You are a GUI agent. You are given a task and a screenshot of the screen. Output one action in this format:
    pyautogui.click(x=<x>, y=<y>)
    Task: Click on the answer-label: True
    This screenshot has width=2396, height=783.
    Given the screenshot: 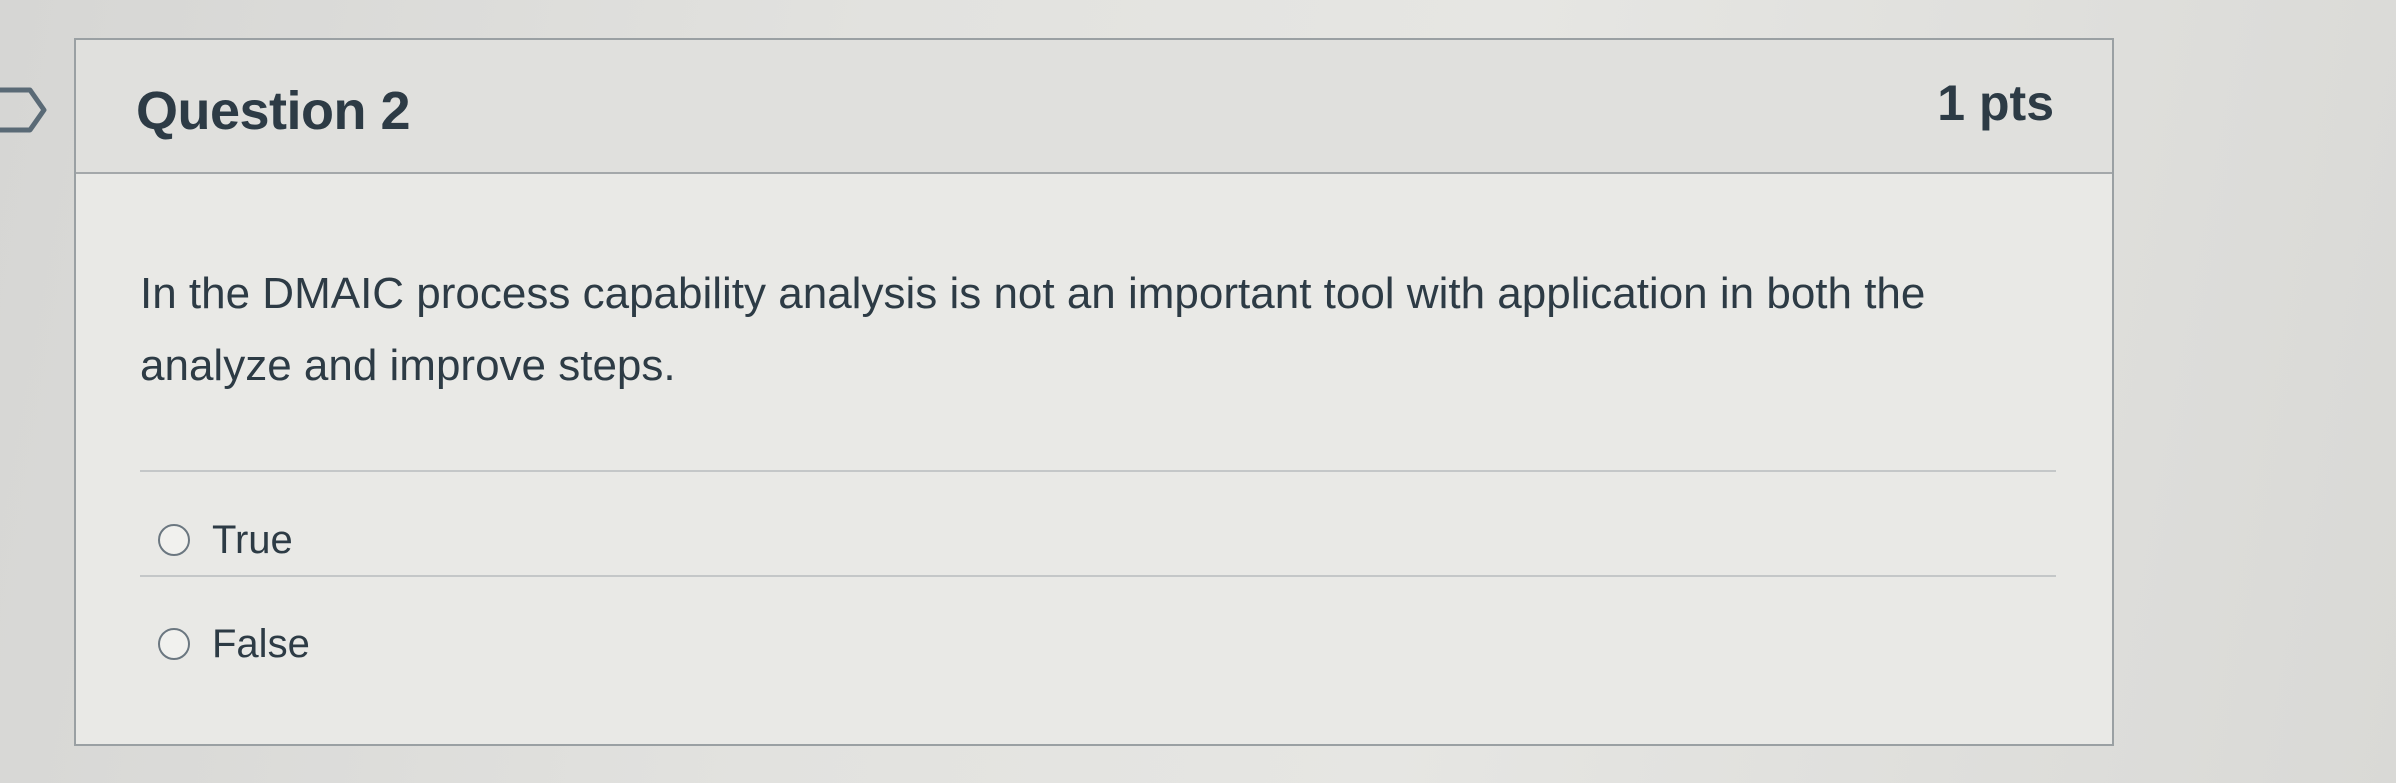 What is the action you would take?
    pyautogui.click(x=252, y=540)
    